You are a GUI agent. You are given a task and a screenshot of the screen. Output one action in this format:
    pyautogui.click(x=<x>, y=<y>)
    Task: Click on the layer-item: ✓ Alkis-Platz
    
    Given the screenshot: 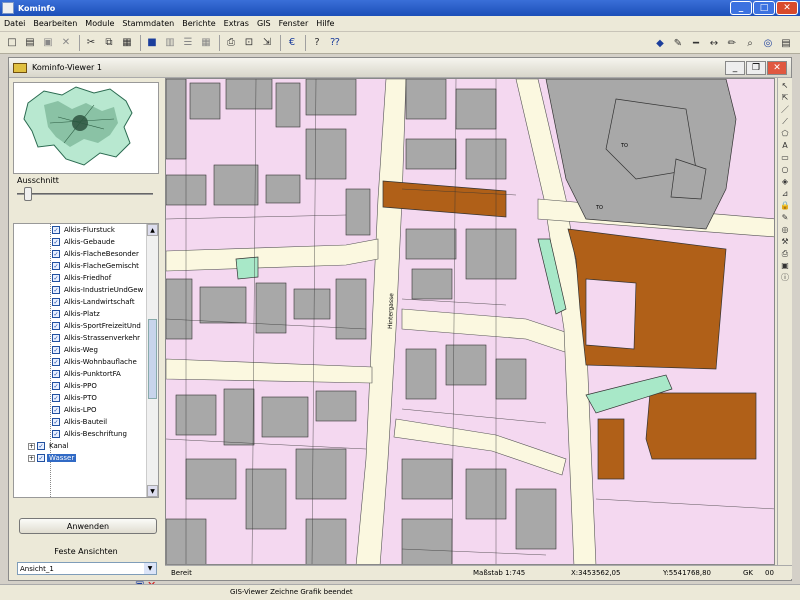 What is the action you would take?
    pyautogui.click(x=86, y=314)
    